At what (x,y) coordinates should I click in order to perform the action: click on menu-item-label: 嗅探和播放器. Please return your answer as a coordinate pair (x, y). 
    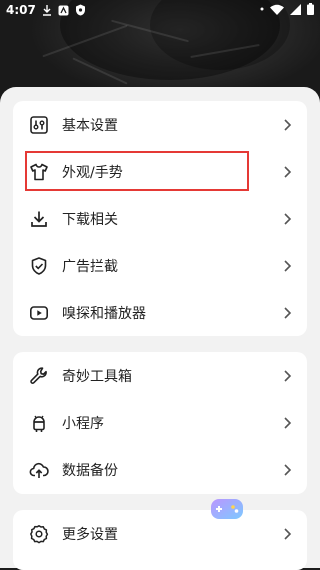
    Looking at the image, I should click on (104, 313).